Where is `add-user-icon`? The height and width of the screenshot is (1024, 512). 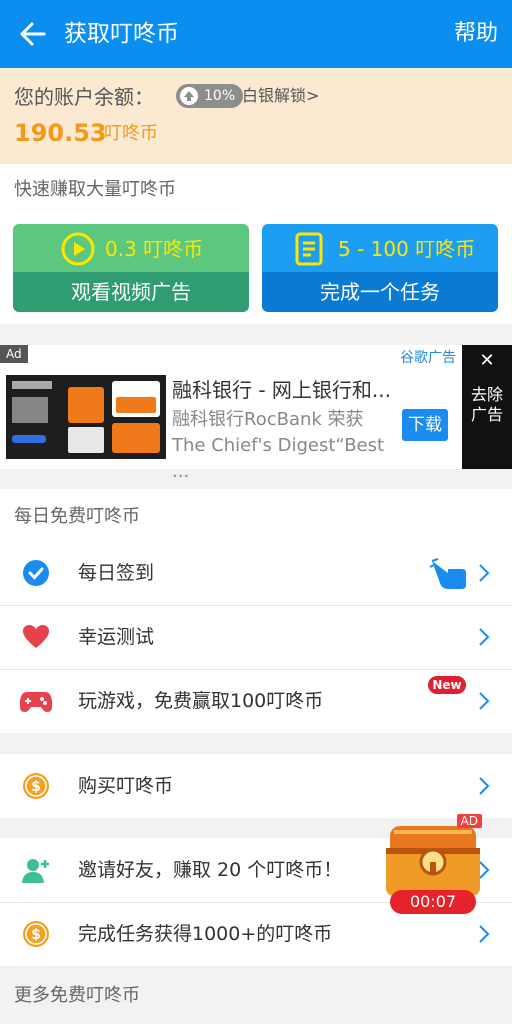
add-user-icon is located at coordinates (35, 871).